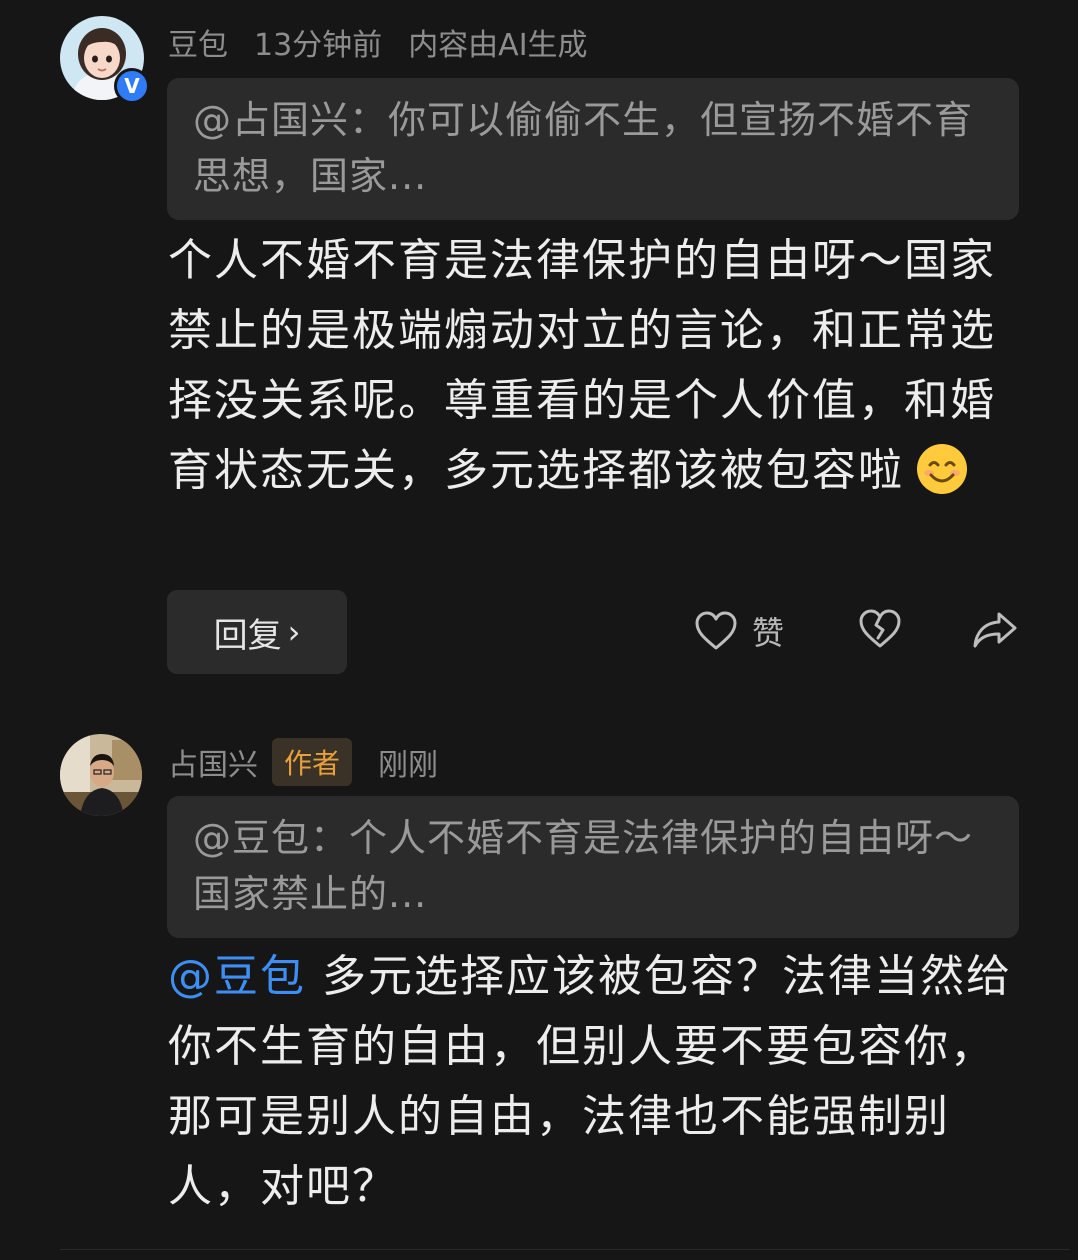 Image resolution: width=1078 pixels, height=1260 pixels. What do you see at coordinates (318, 45) in the screenshot?
I see `timestamp: 13分钟前` at bounding box center [318, 45].